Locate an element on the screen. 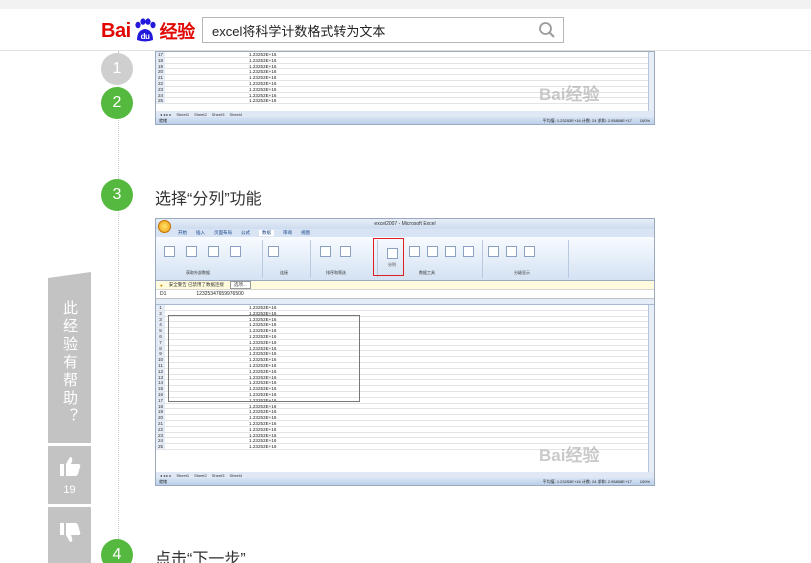 This screenshot has width=811, height=563. ribbon-tab: 公式 is located at coordinates (245, 233).